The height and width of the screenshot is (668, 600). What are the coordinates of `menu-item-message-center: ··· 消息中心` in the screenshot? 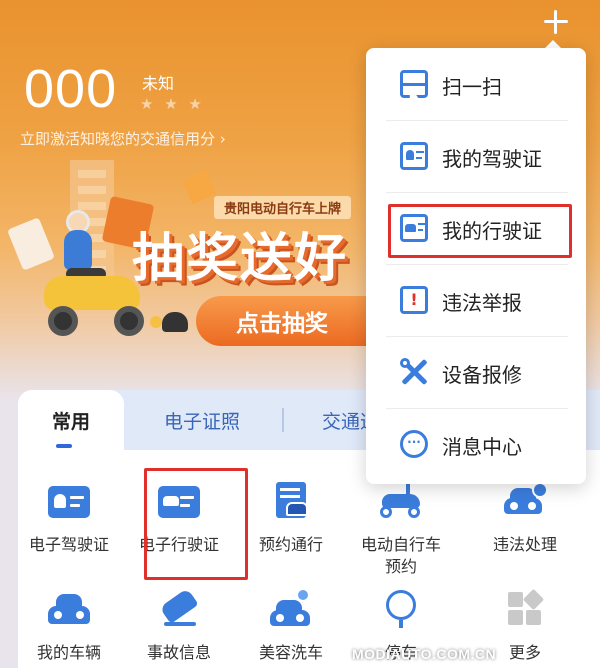 It's located at (476, 444).